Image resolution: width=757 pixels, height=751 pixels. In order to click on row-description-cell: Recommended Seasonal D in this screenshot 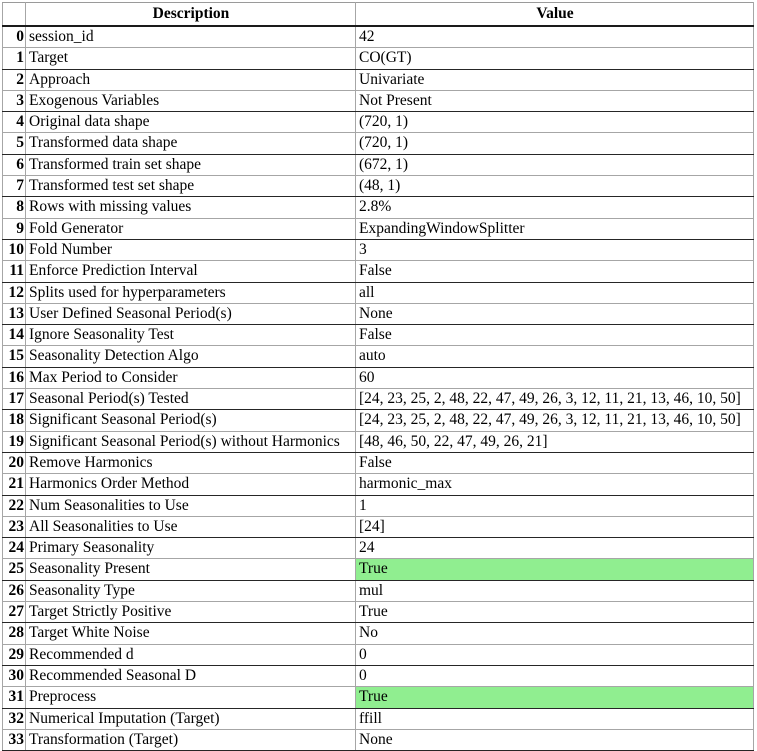, I will do `click(190, 676)`.